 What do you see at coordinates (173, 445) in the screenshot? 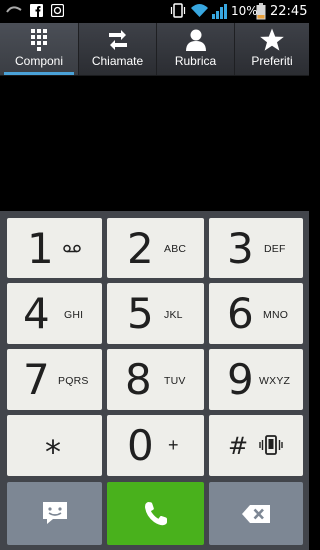
I see `key-letters: +` at bounding box center [173, 445].